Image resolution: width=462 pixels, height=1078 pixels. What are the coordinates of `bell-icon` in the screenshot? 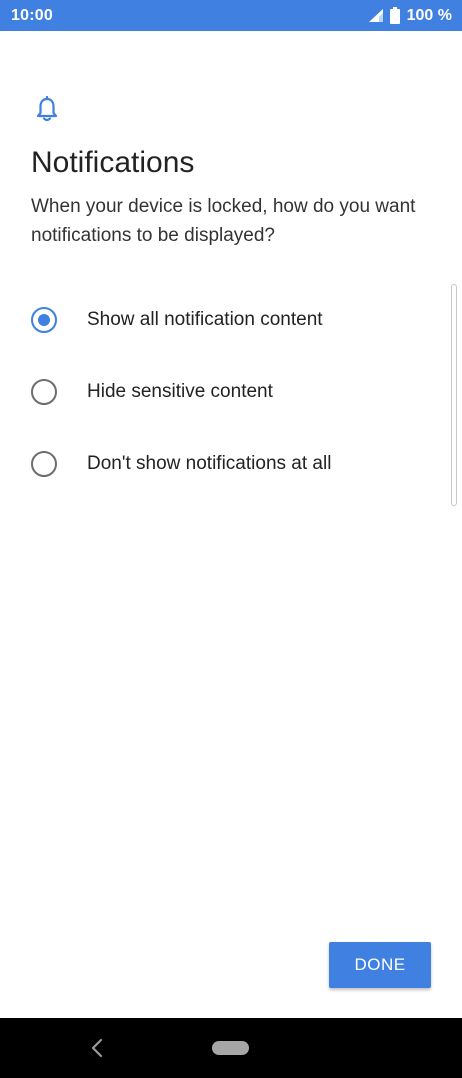 It's located at (47, 108).